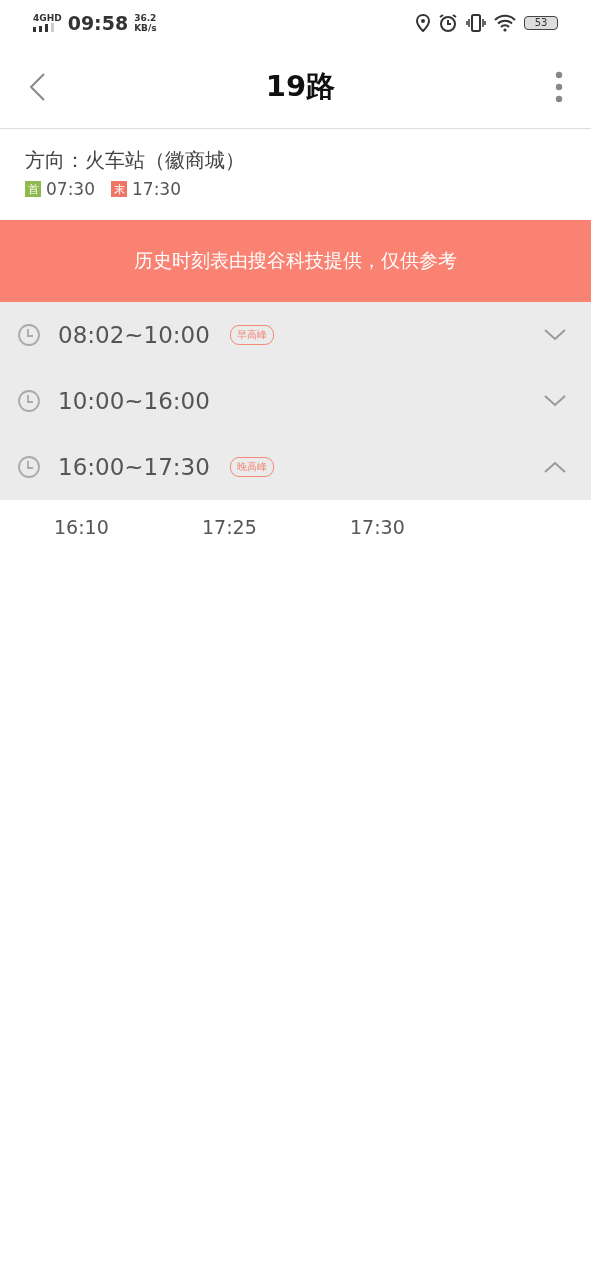 This screenshot has width=591, height=1280. What do you see at coordinates (448, 22) in the screenshot?
I see `alarm-icon` at bounding box center [448, 22].